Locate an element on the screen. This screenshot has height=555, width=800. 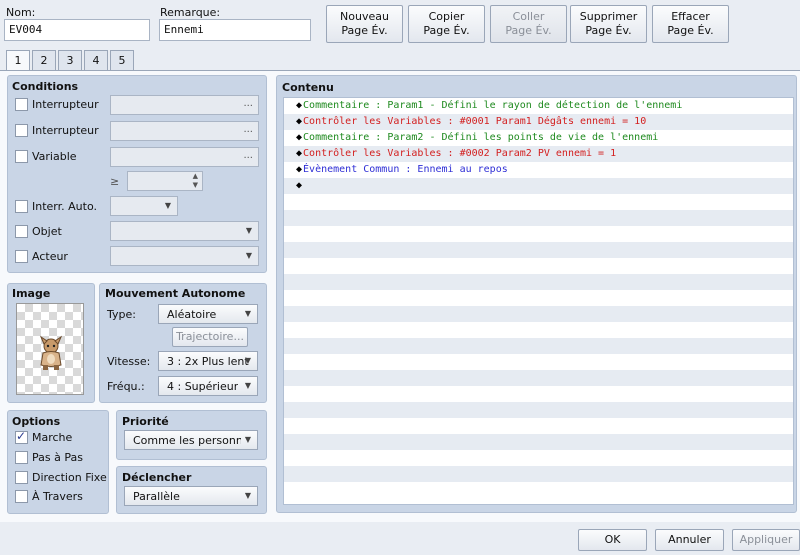
self-switch-label: Interr. Auto. is located at coordinates (64, 206).